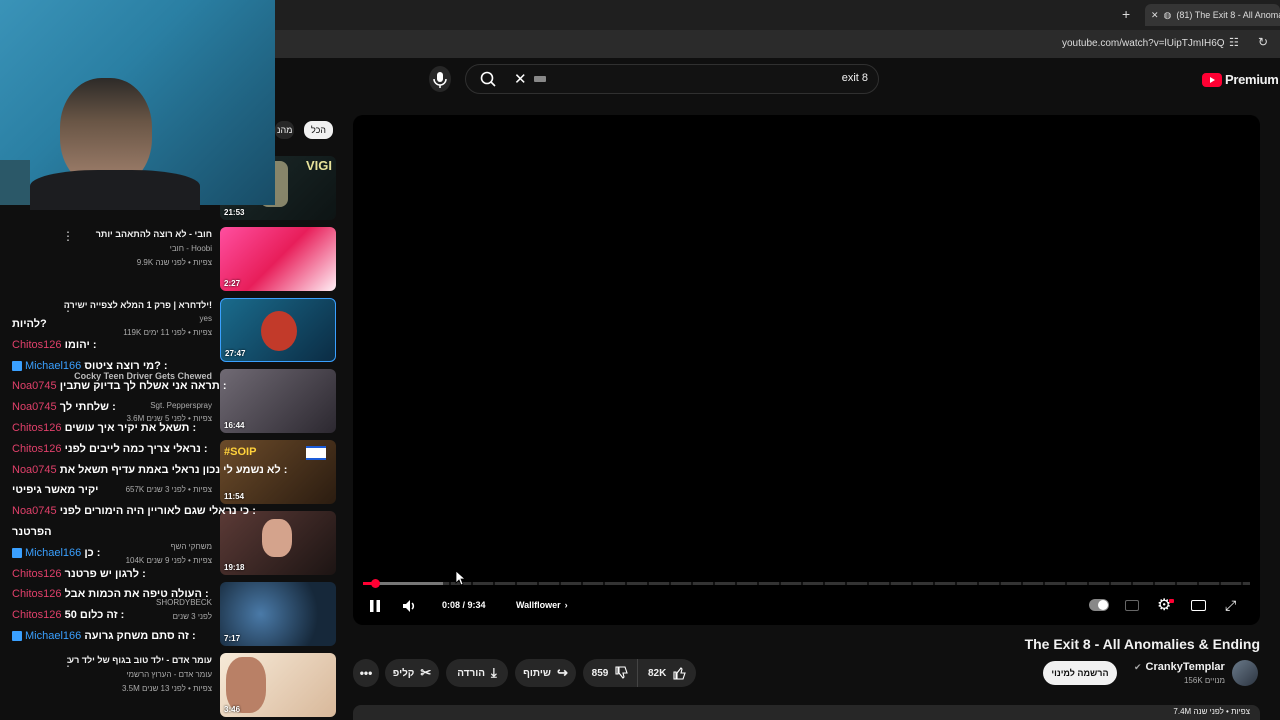 This screenshot has height=720, width=1280. I want to click on description-box: 7.4M צפיות • לפני שנה, so click(806, 712).